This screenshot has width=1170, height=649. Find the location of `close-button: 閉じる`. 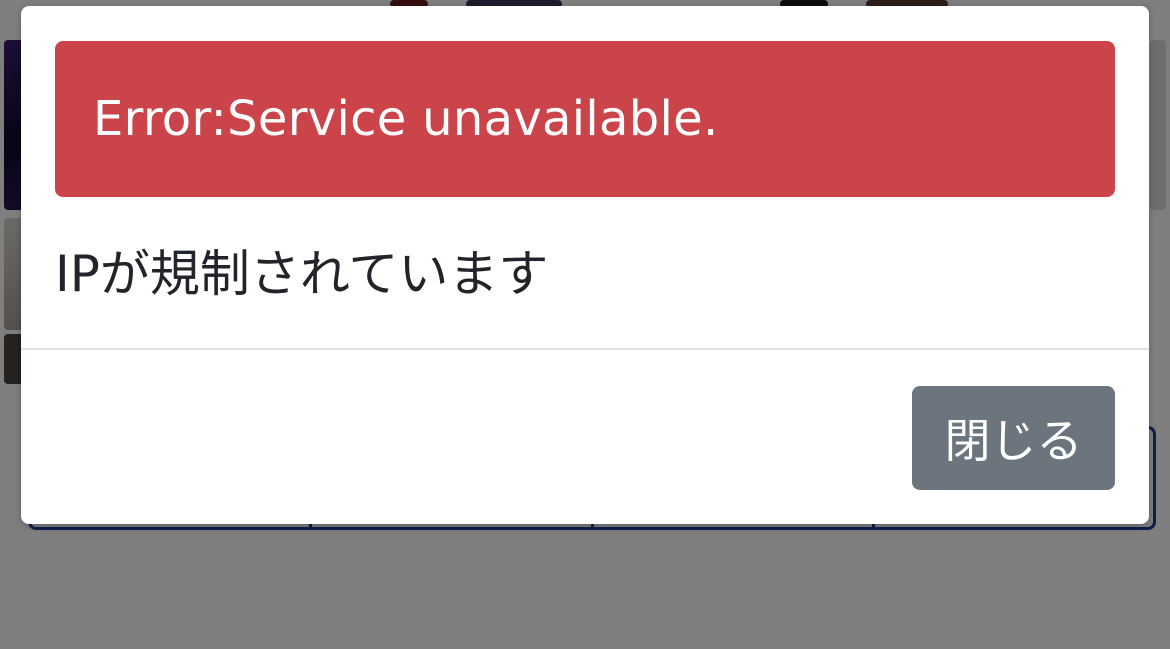

close-button: 閉じる is located at coordinates (1013, 438).